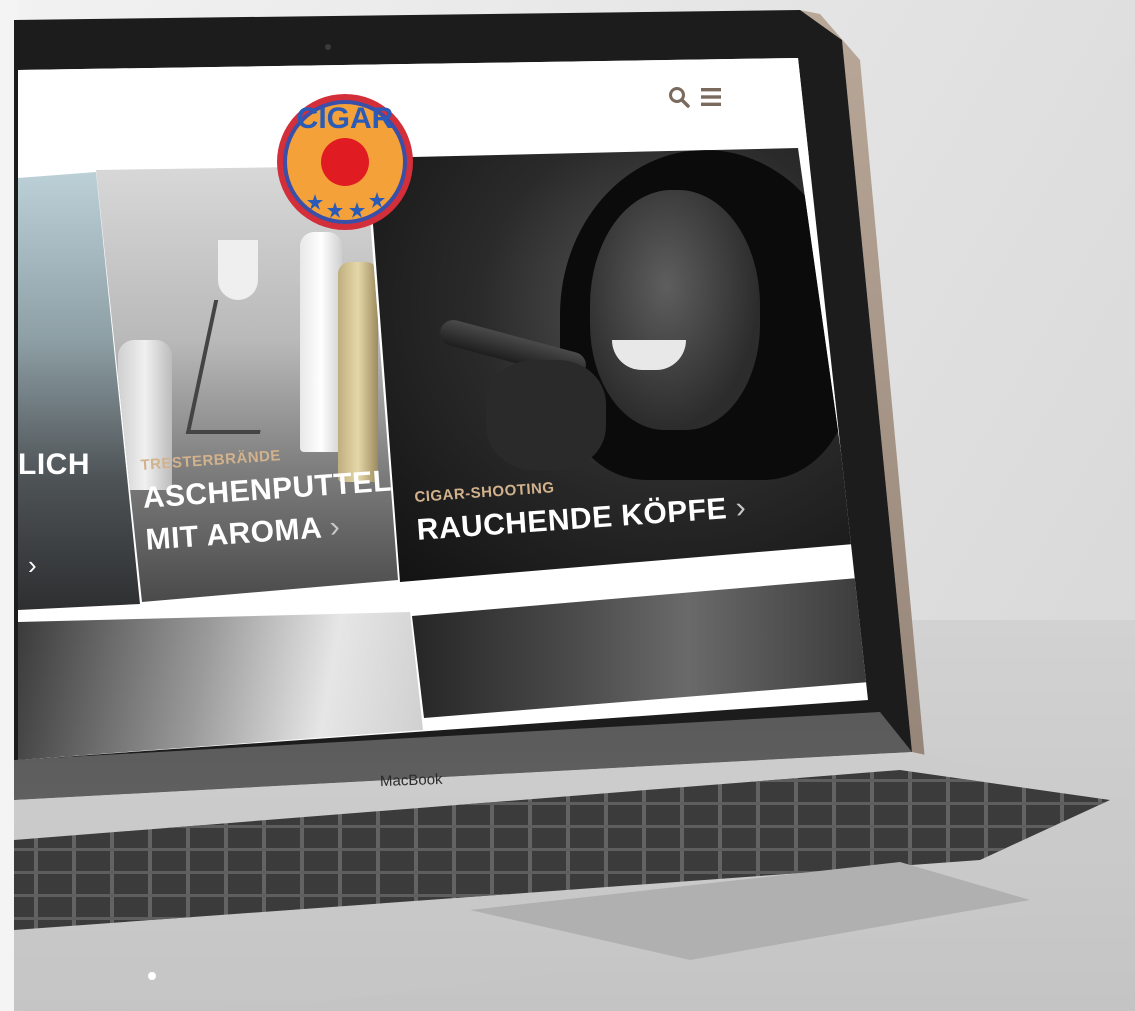  What do you see at coordinates (679, 97) in the screenshot?
I see `search-icon` at bounding box center [679, 97].